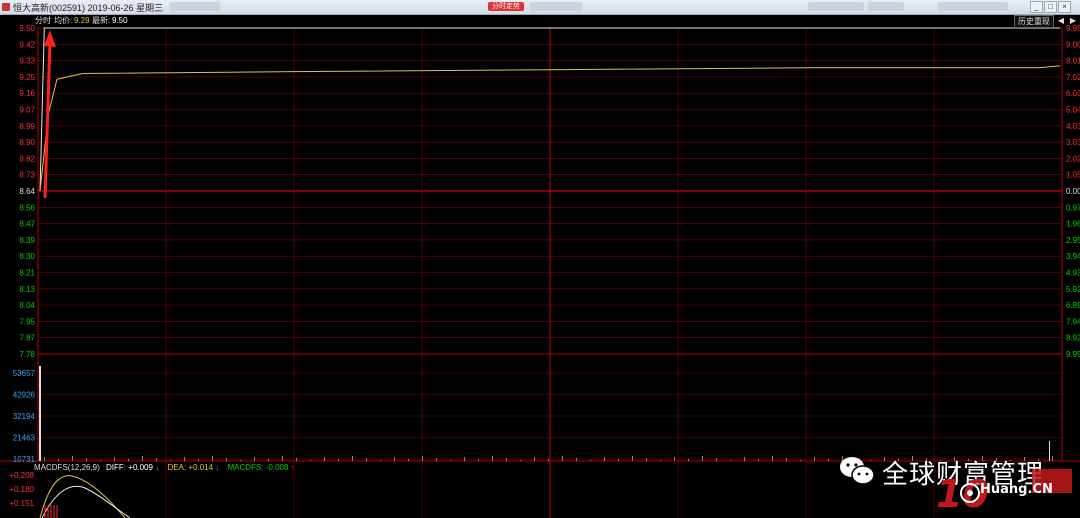  Describe the element at coordinates (27, 224) in the screenshot. I see `price-tick-label: 8.47` at that location.